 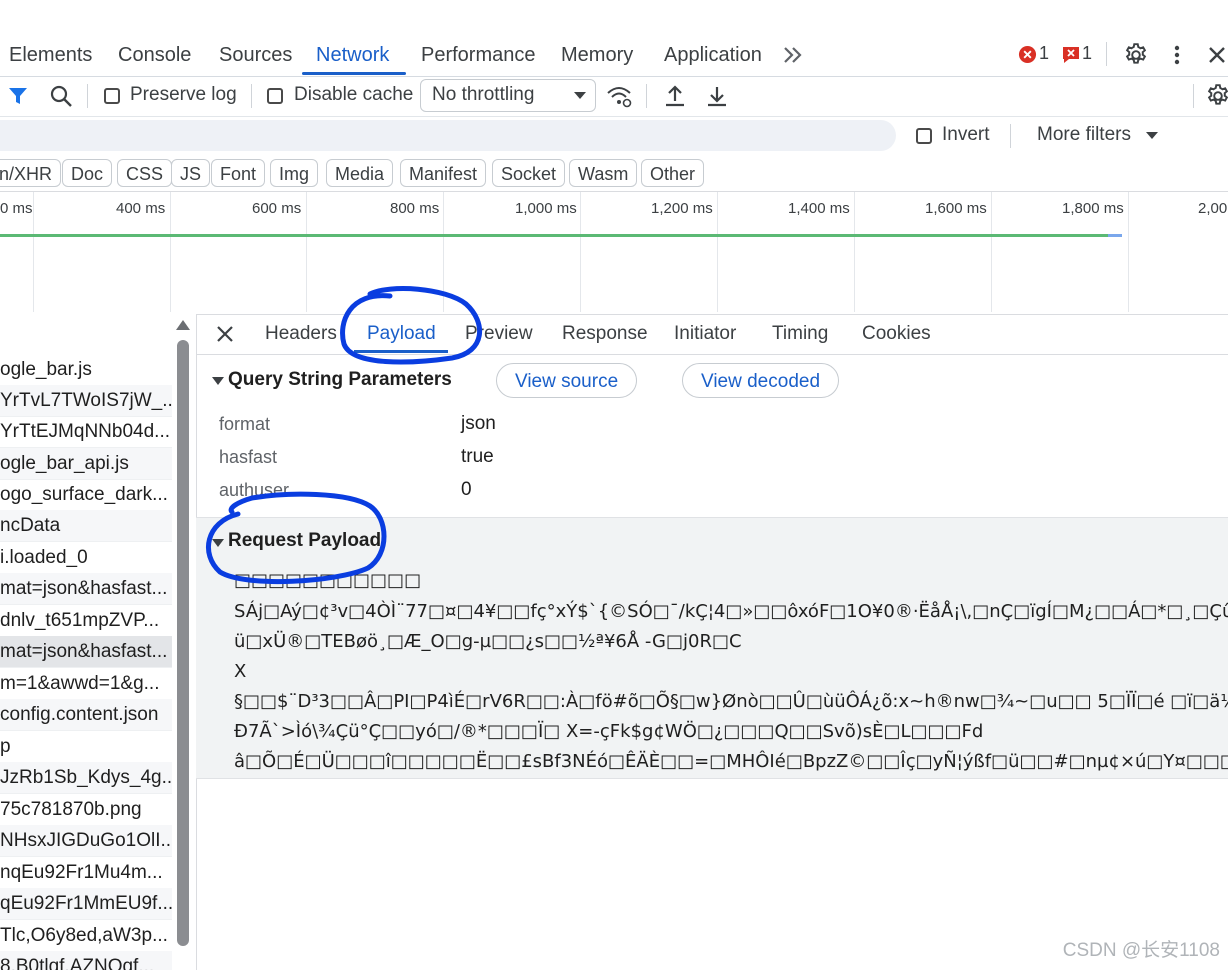 I want to click on more-vert-icon, so click(x=1177, y=55).